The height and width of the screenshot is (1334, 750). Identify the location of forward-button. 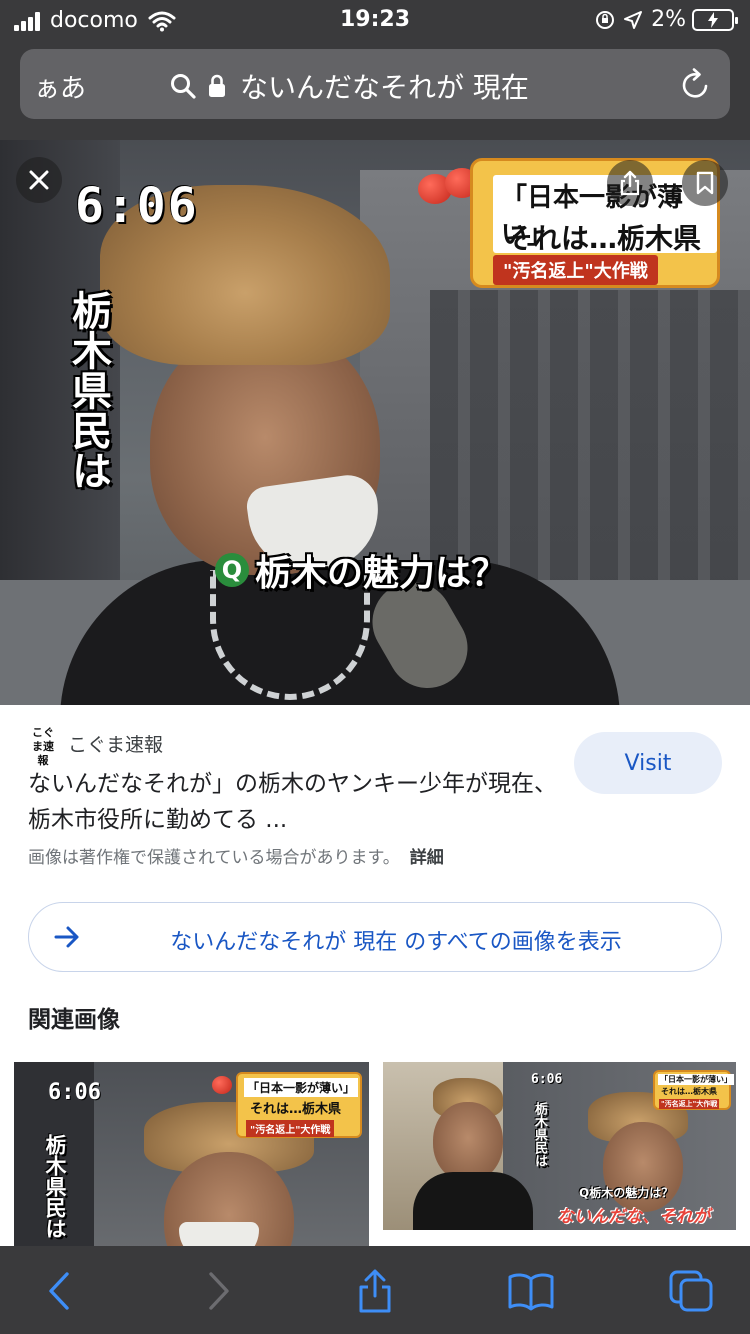
(219, 1291).